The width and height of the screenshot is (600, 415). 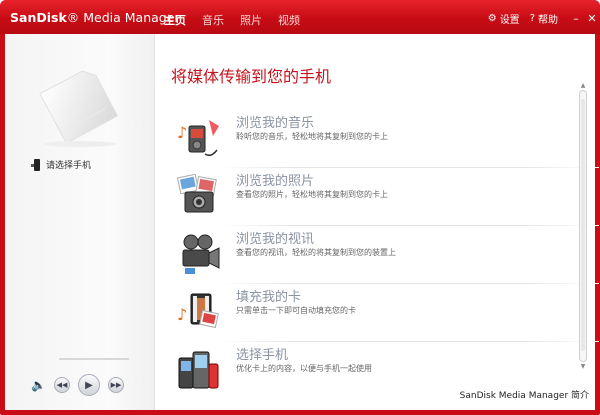 I want to click on brand-logo: SanDisk® Media Manager, so click(x=95, y=17).